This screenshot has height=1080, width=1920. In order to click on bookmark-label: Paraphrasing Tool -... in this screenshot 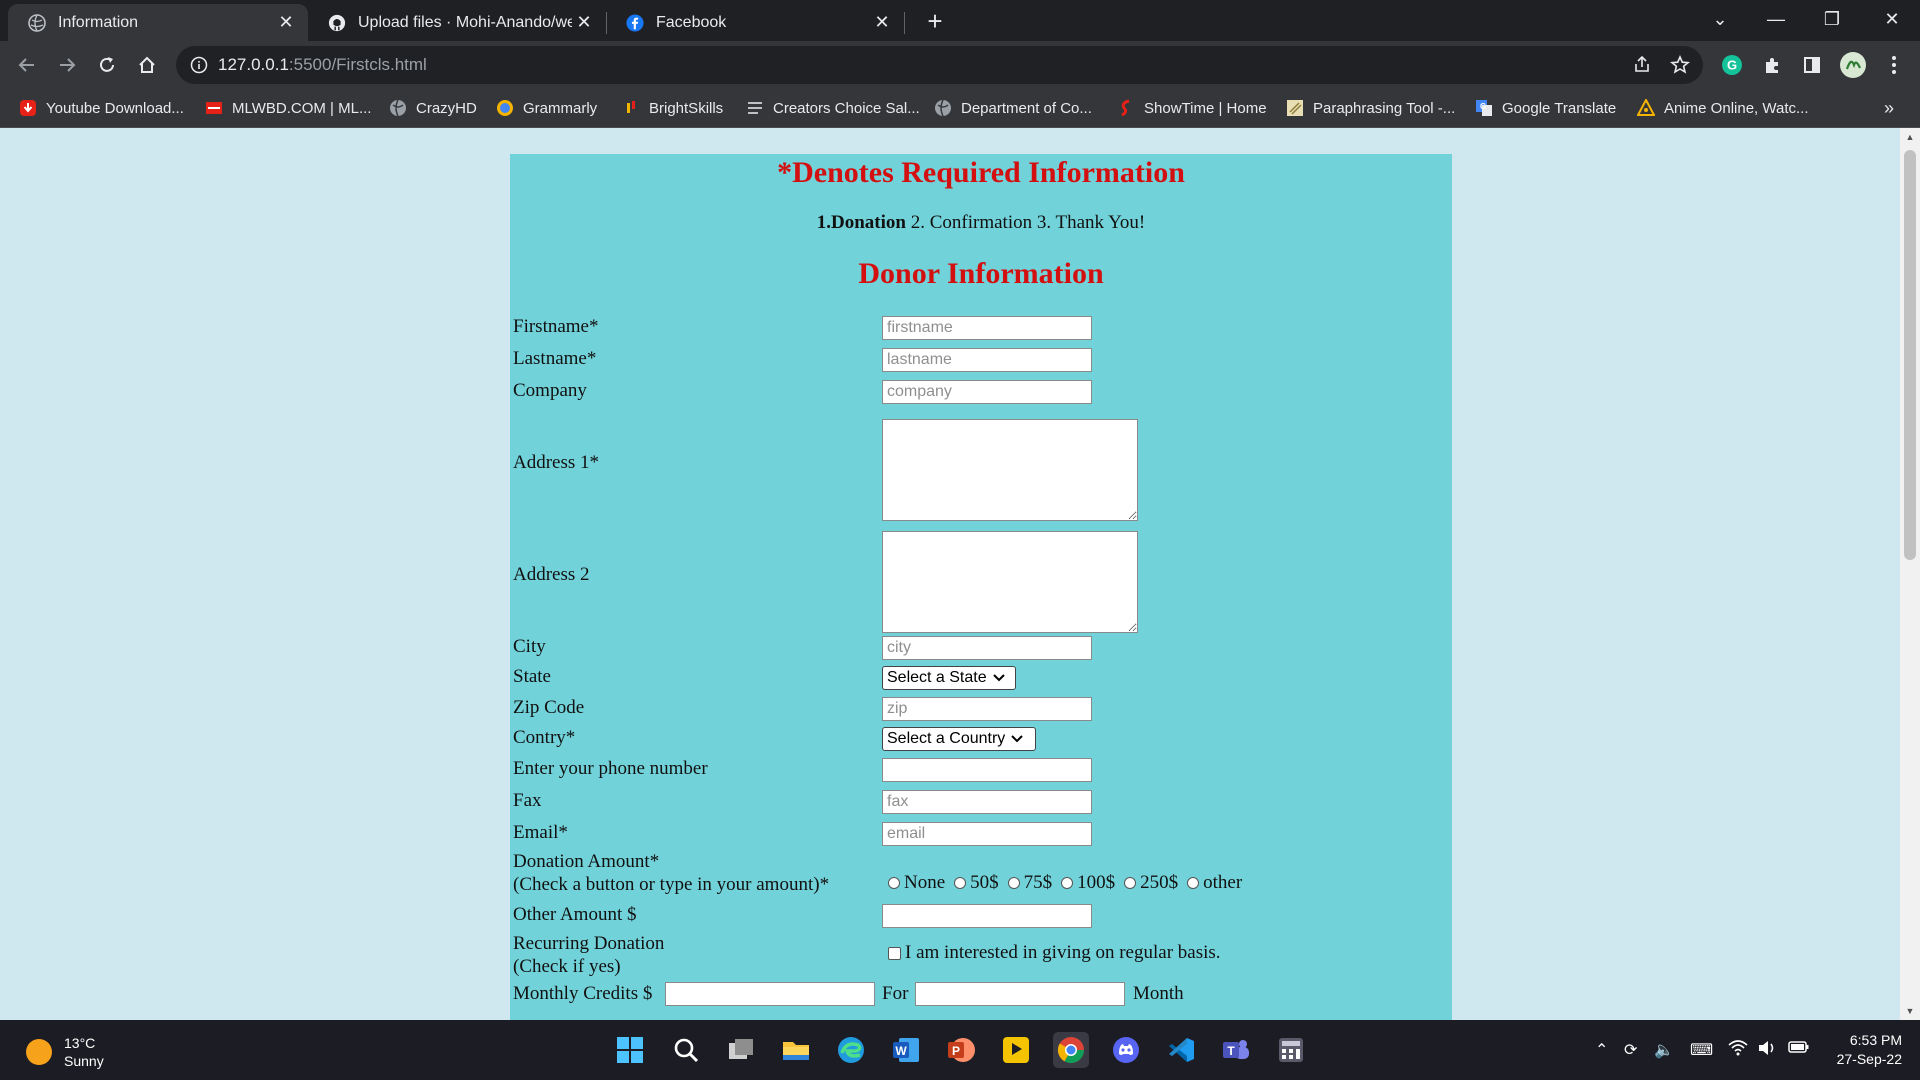, I will do `click(1384, 108)`.